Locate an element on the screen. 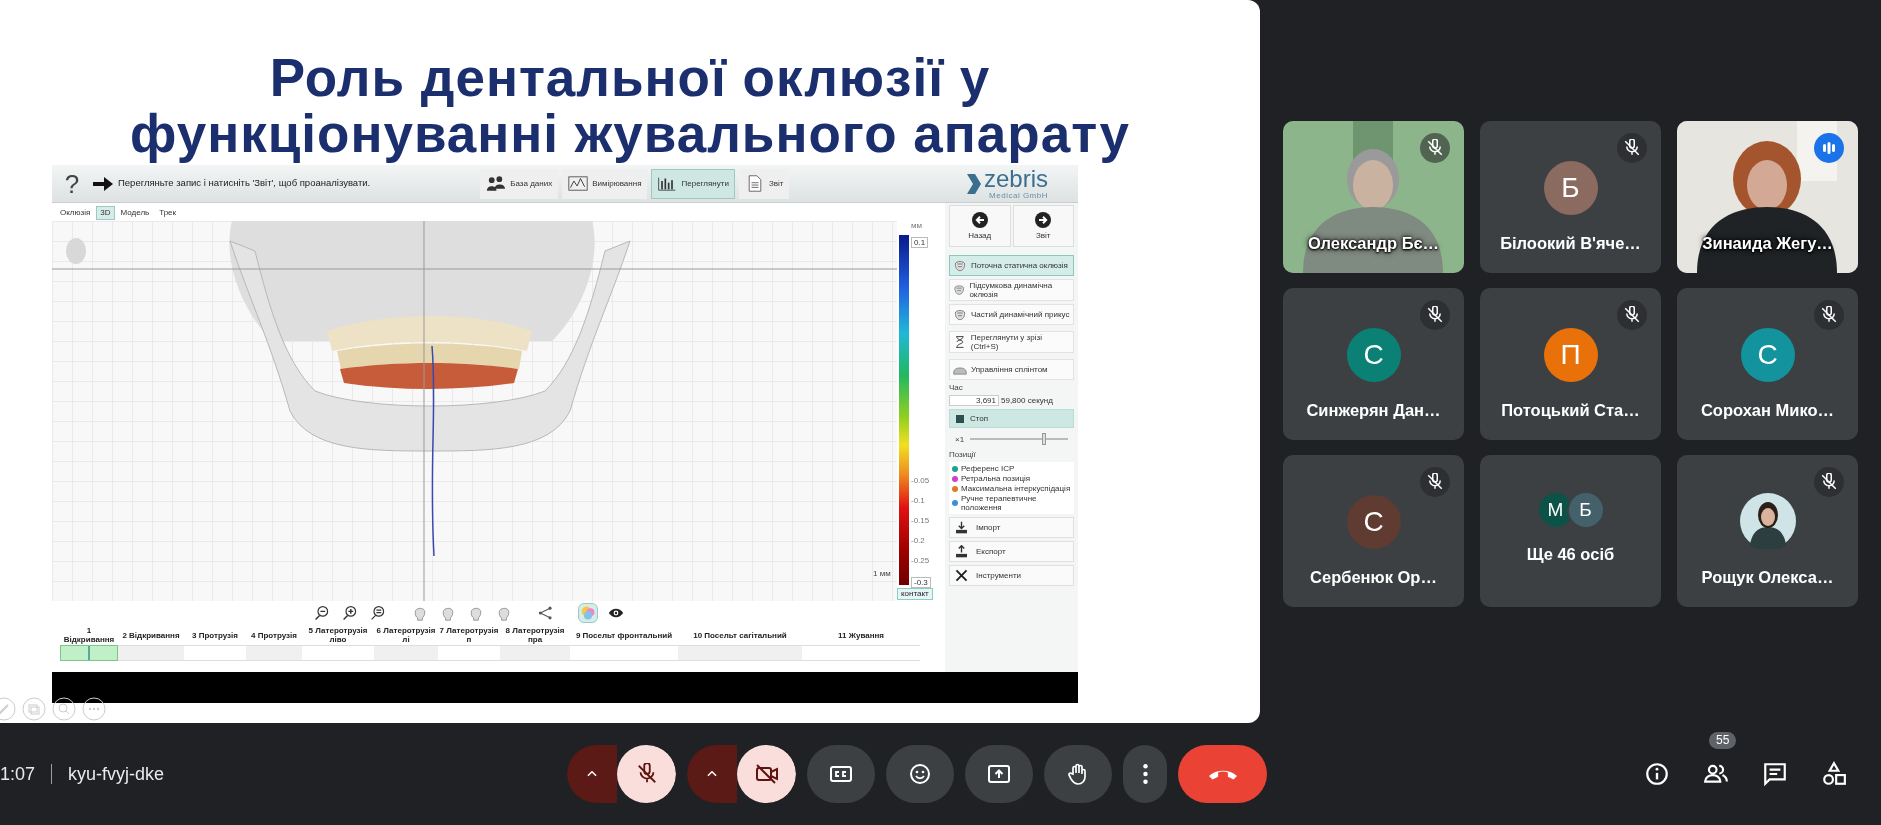 The width and height of the screenshot is (1881, 825). slide-title: Роль дентальної оклюзії у is located at coordinates (630, 78).